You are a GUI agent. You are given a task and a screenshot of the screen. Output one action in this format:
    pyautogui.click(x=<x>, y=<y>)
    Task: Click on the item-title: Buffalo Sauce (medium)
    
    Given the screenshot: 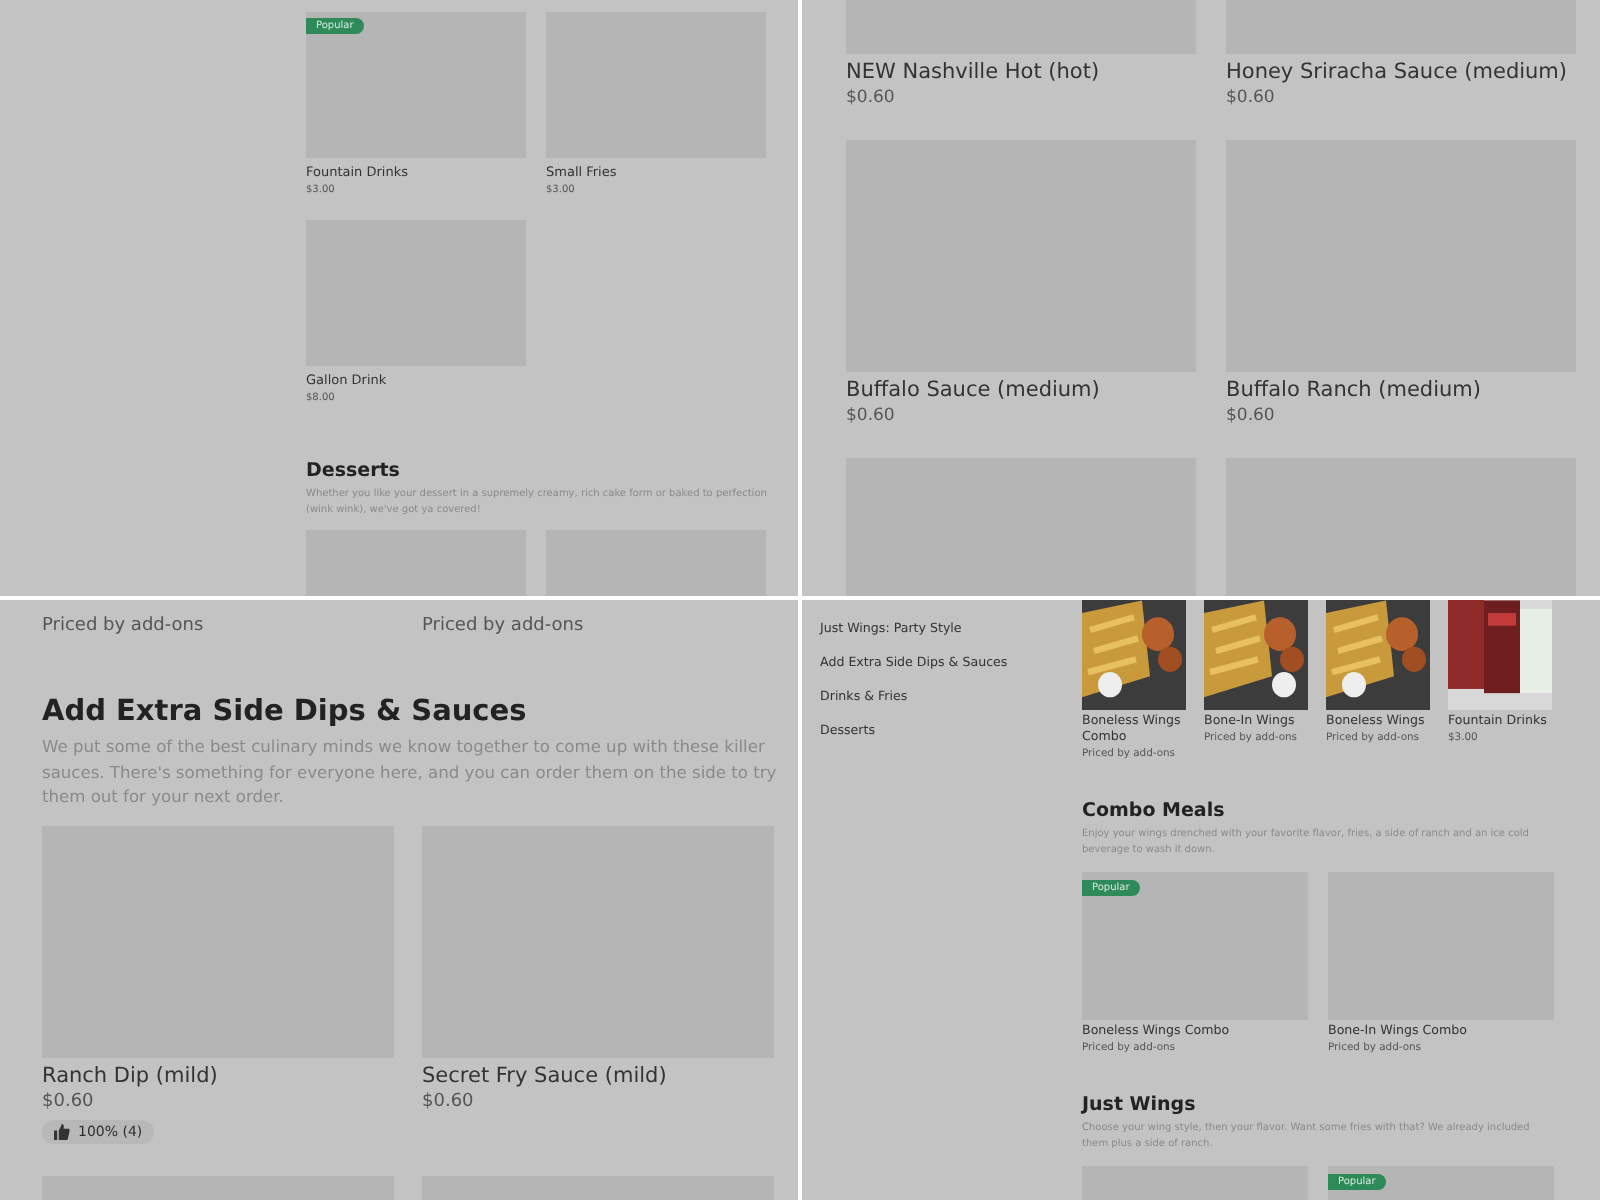 What is the action you would take?
    pyautogui.click(x=1021, y=390)
    